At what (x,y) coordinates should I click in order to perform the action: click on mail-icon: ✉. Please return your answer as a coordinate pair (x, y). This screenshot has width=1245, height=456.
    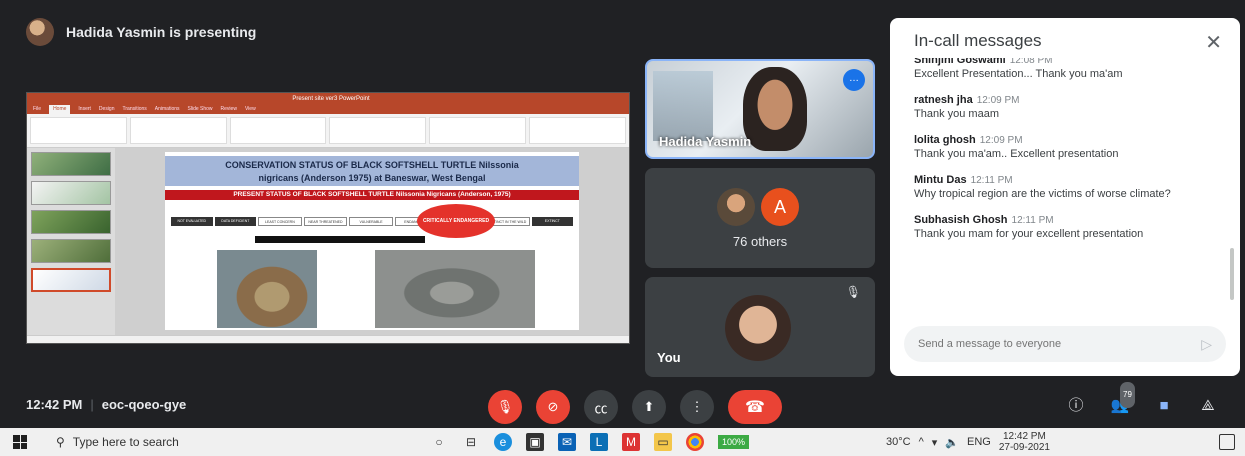
    Looking at the image, I should click on (567, 442).